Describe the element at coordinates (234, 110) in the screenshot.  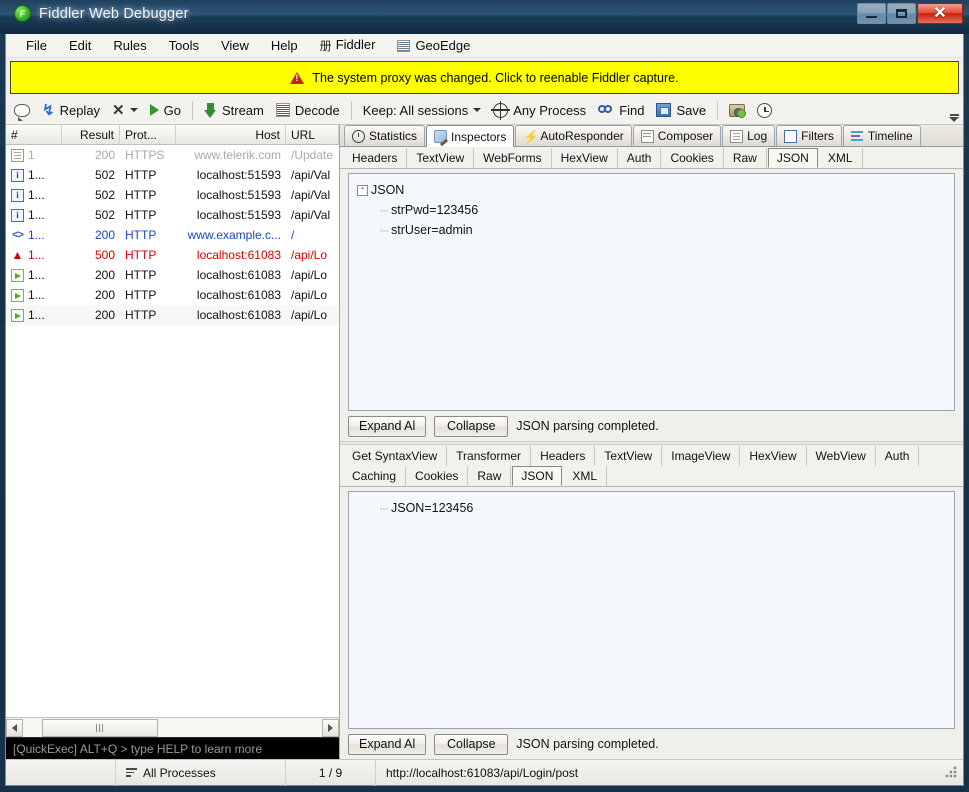
I see `stream-button: Stream` at that location.